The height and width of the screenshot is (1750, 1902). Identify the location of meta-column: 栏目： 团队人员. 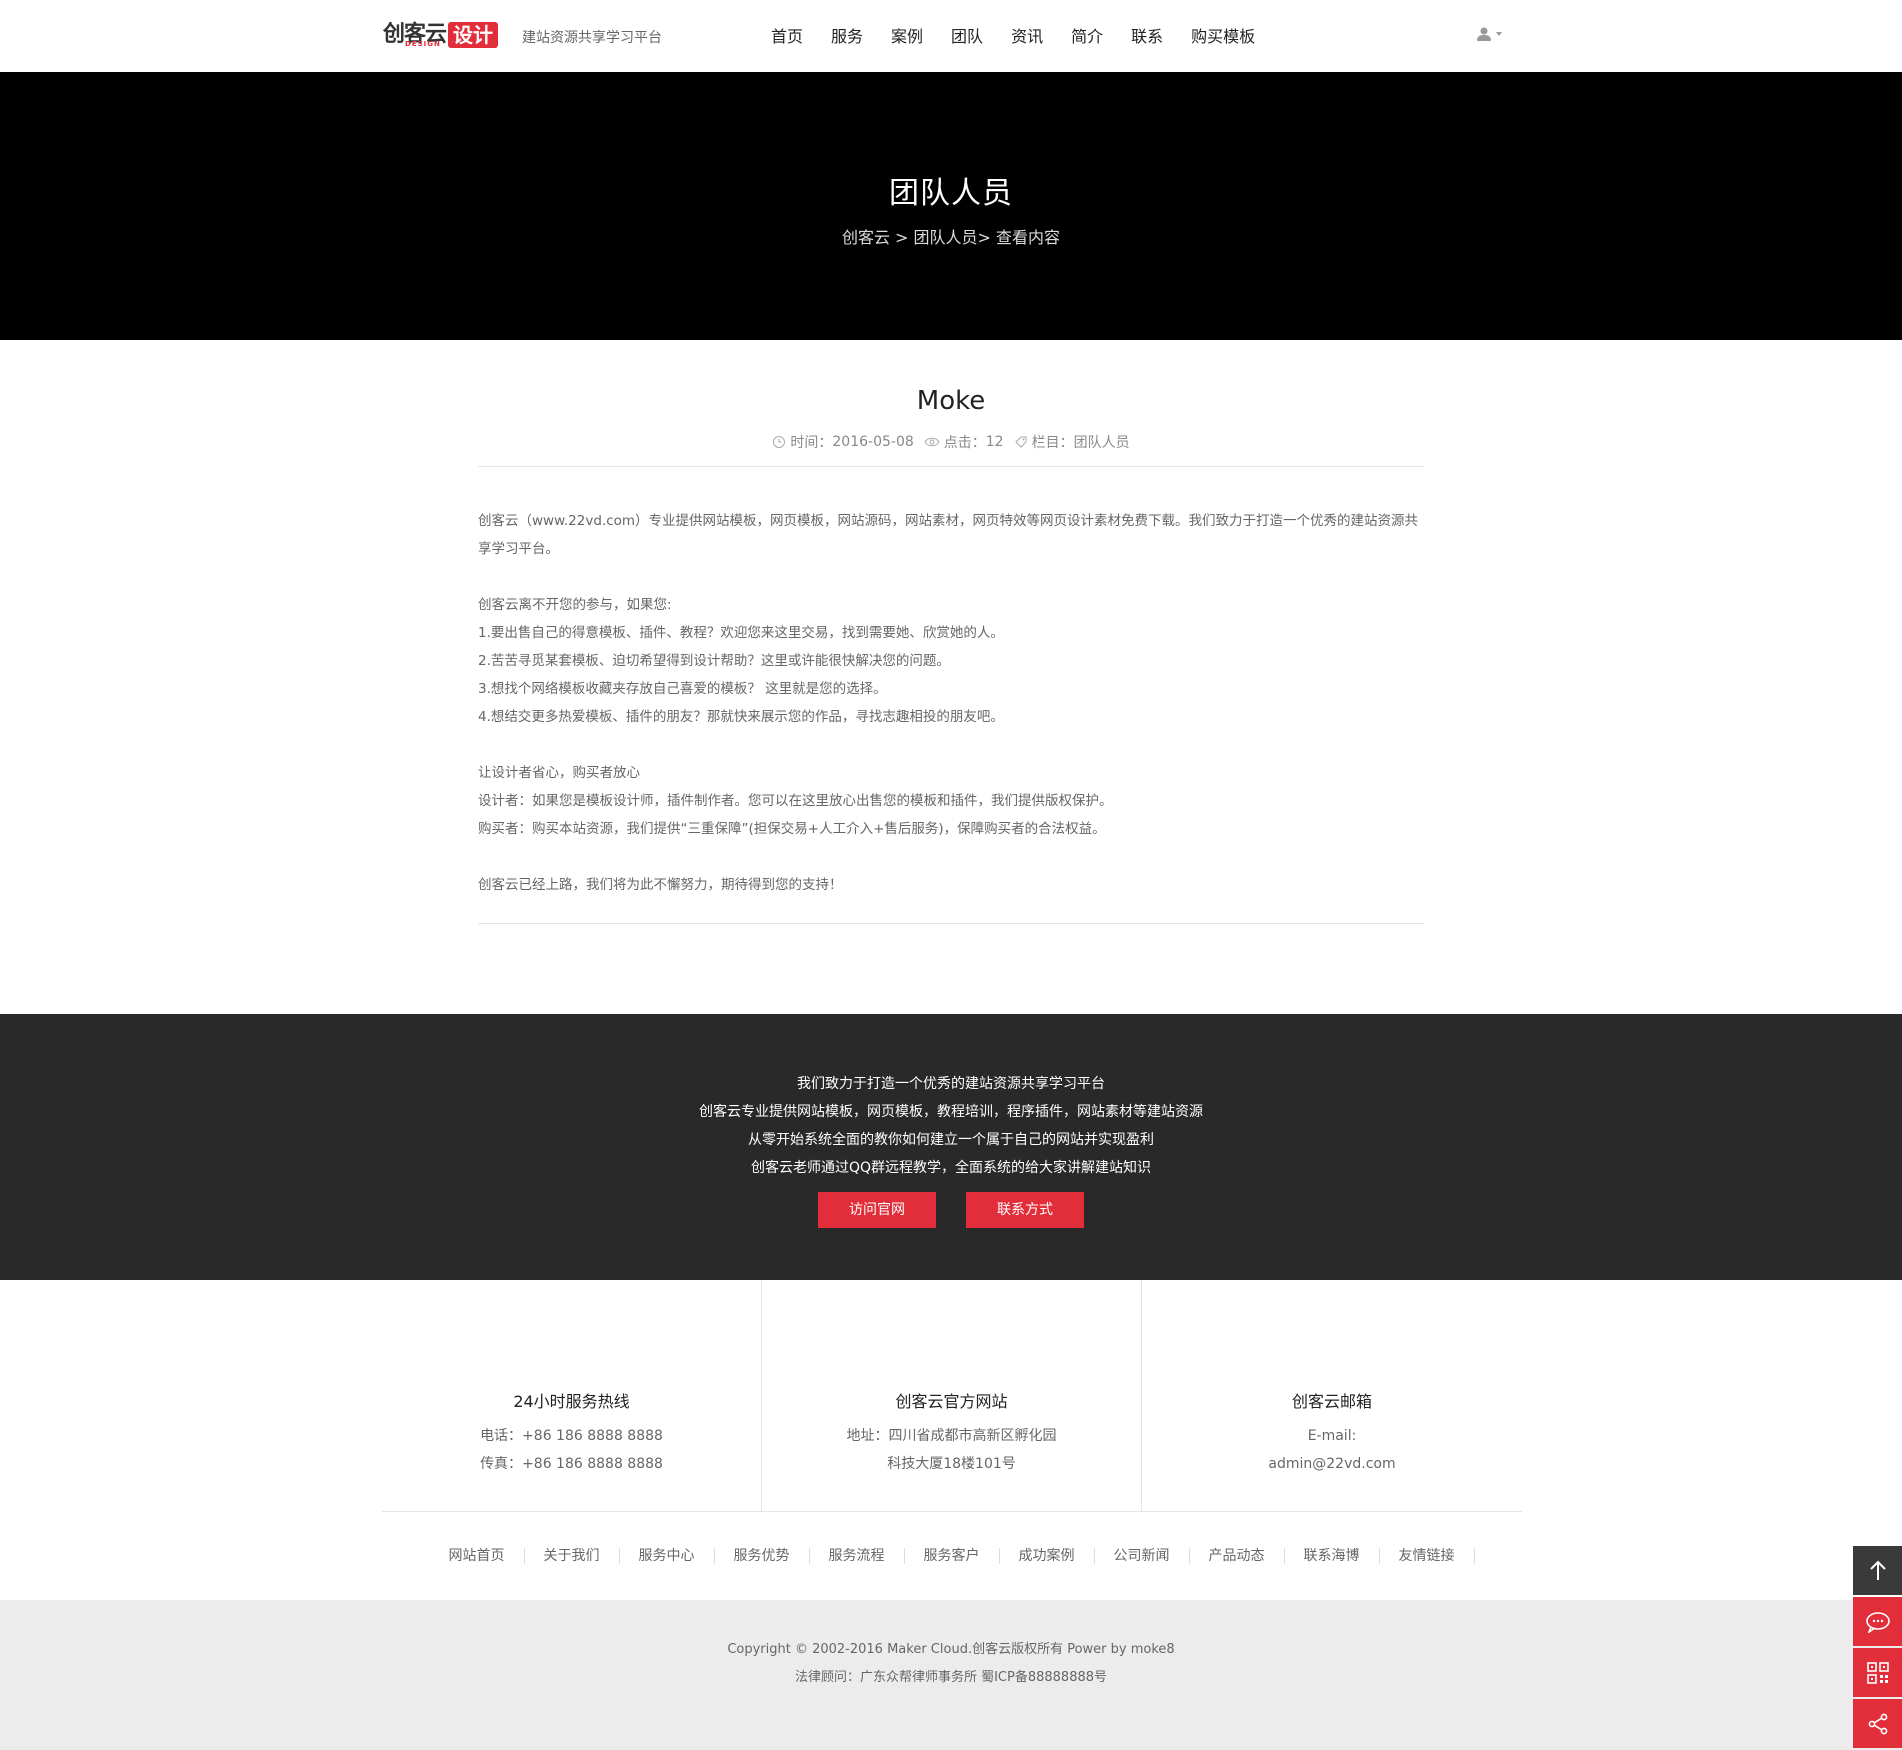
(1072, 442).